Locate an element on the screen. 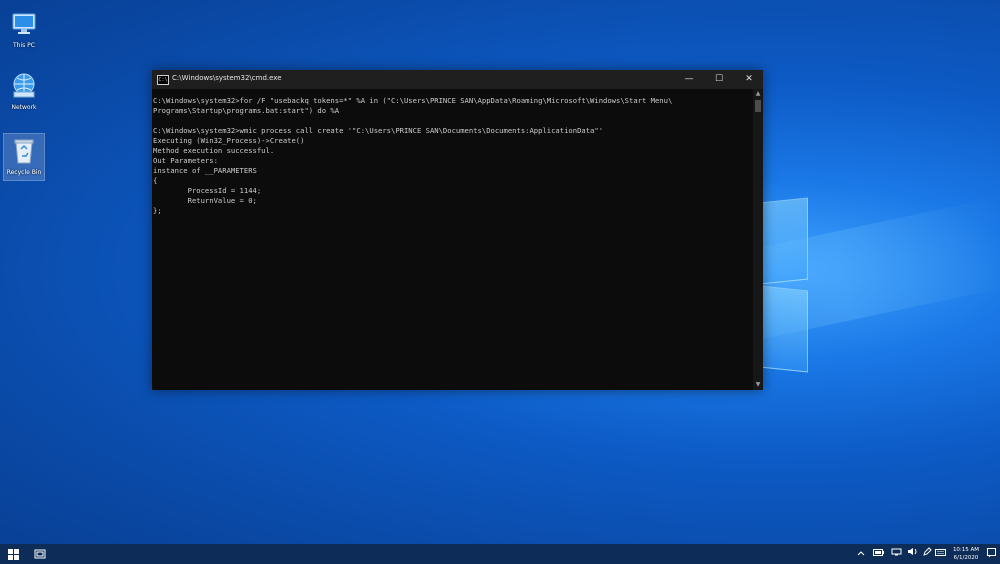  cmd-app-icon: C:\ is located at coordinates (163, 80).